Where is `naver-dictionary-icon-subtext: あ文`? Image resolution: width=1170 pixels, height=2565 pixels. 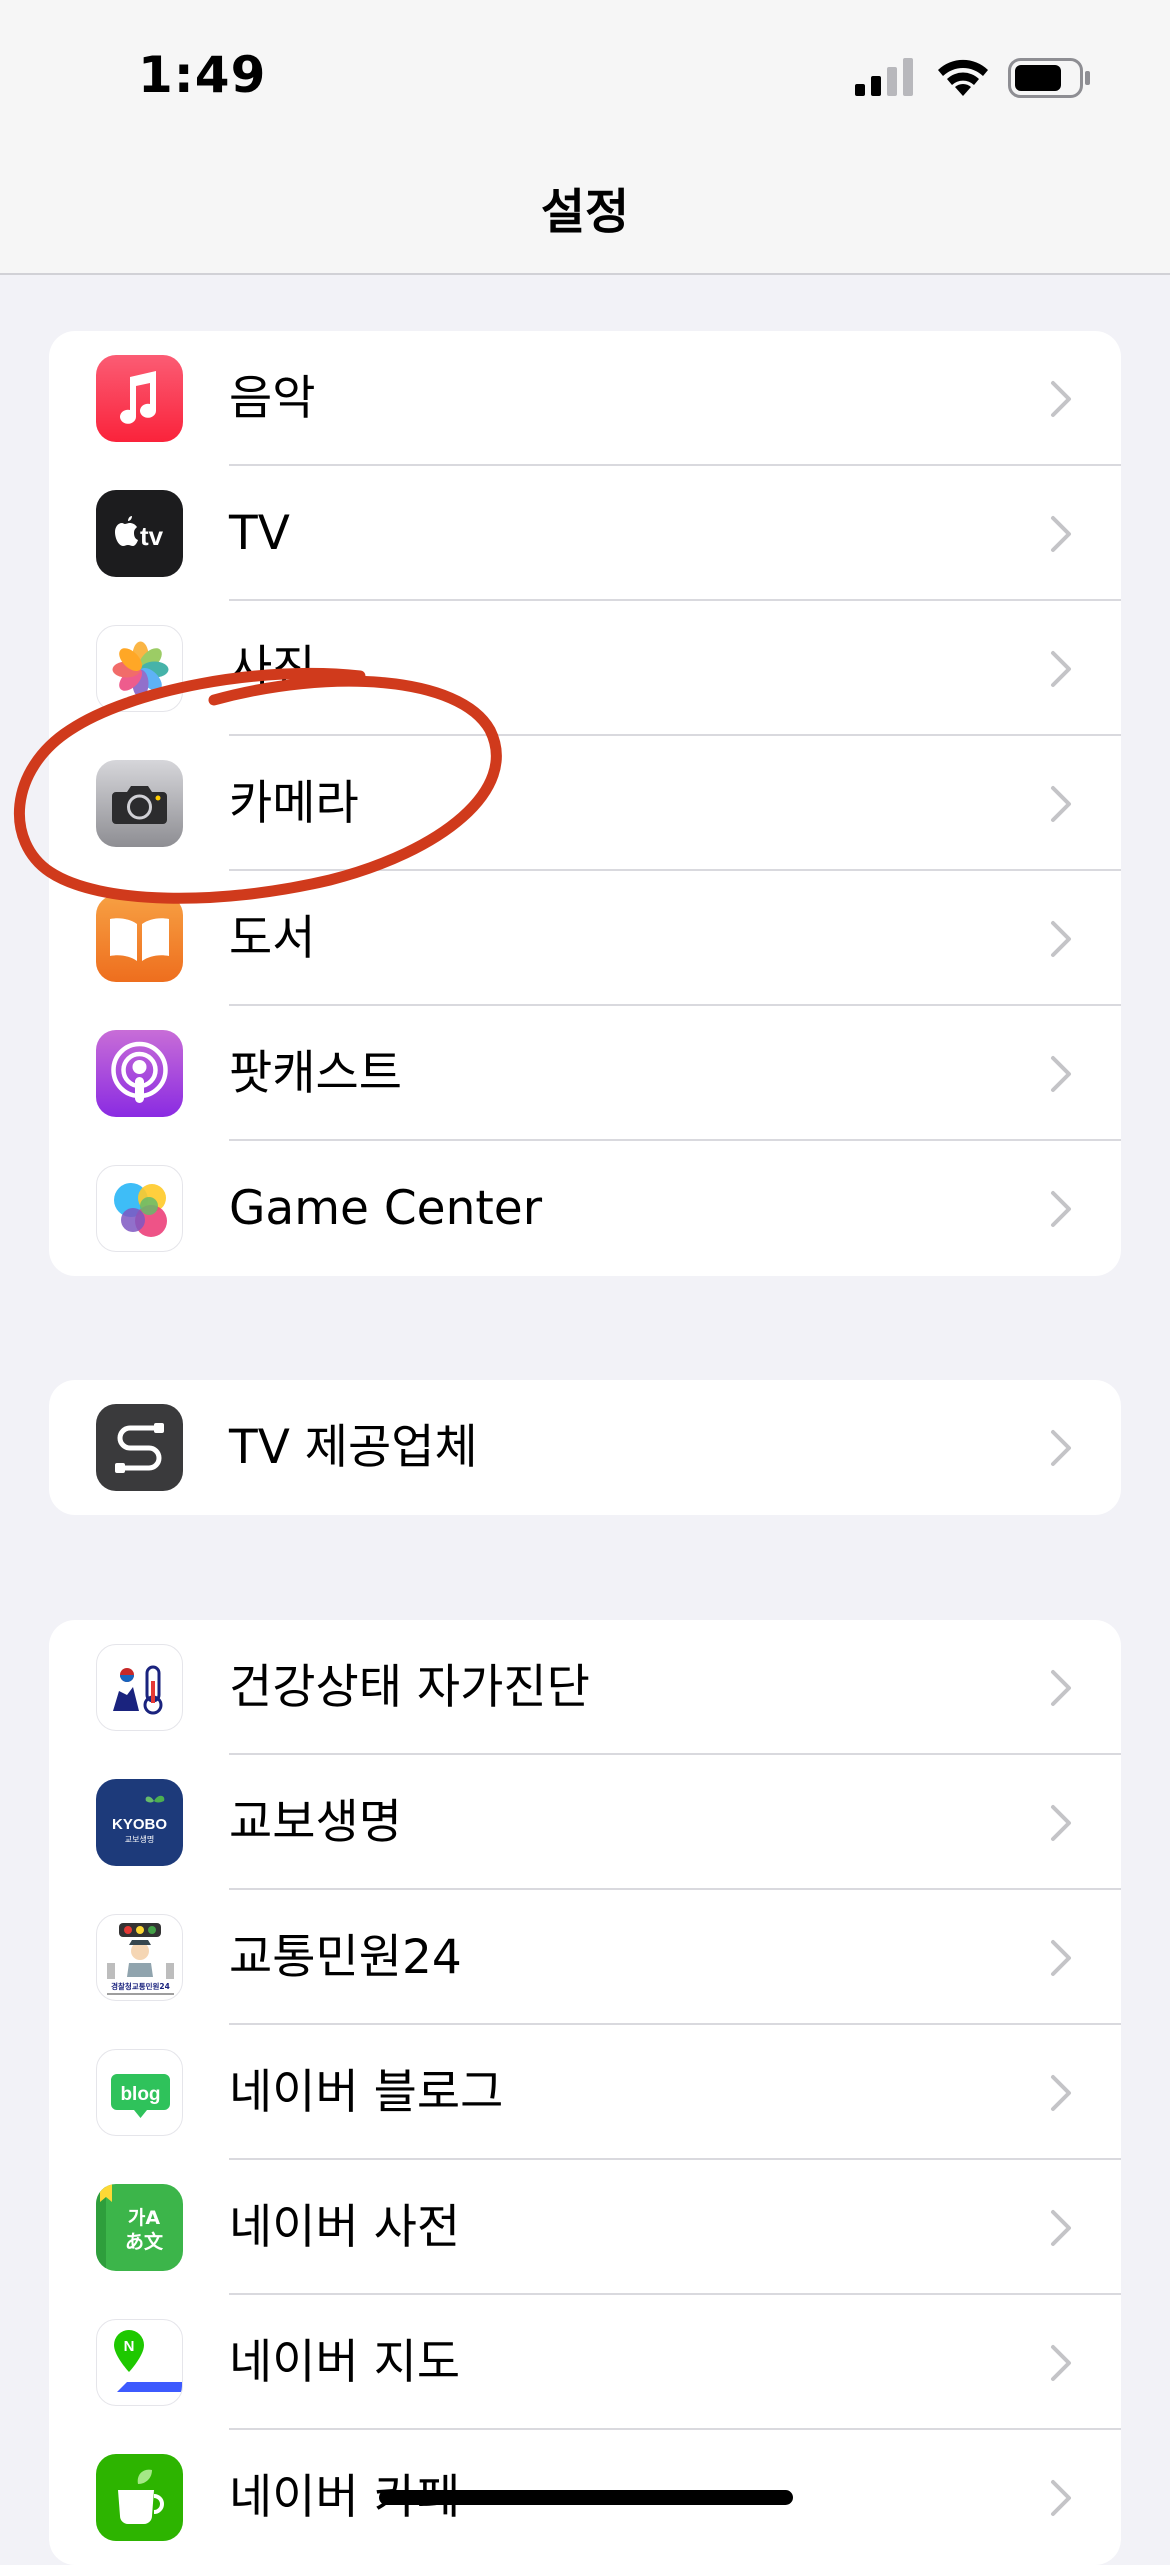
naver-dictionary-icon-subtext: あ文 is located at coordinates (144, 2241).